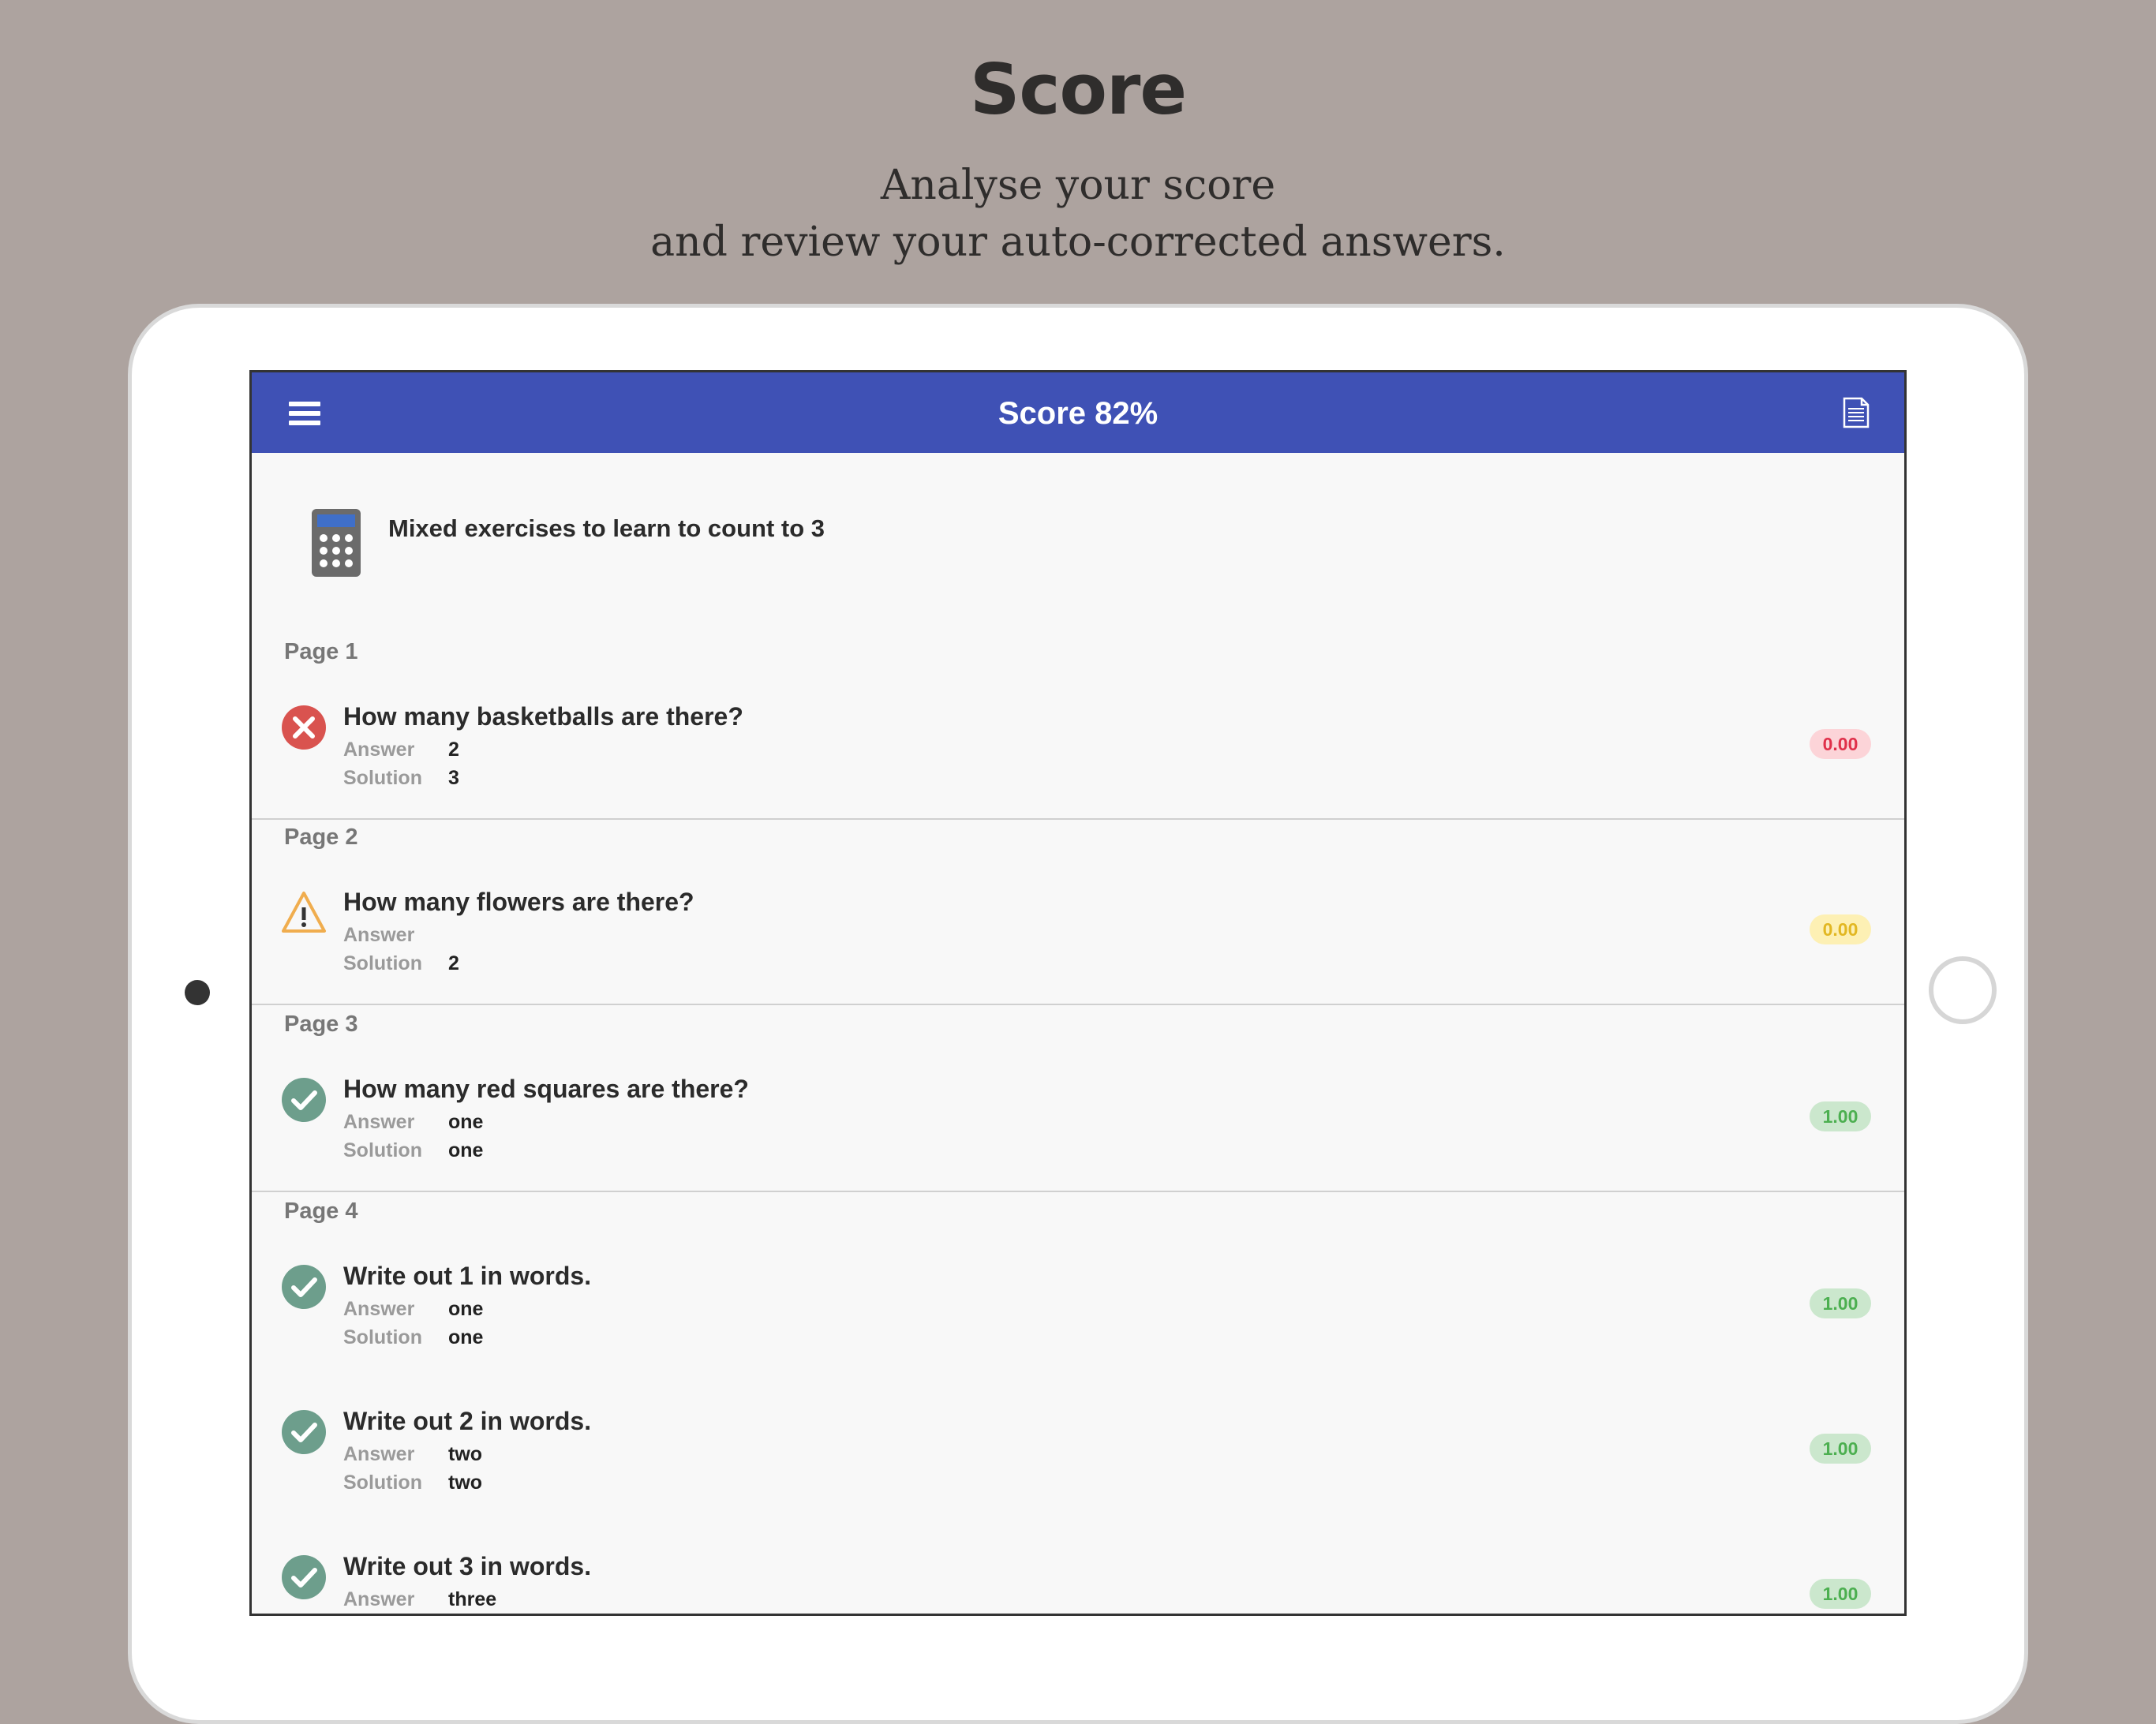 This screenshot has width=2156, height=1724. I want to click on calculator-icon, so click(336, 543).